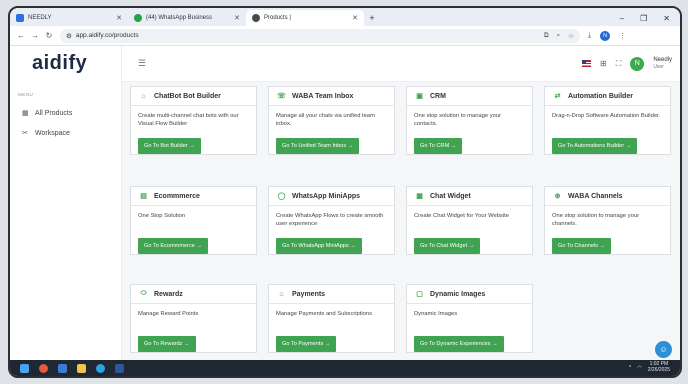 The height and width of the screenshot is (384, 688). I want to click on zoom-icon: ⌕, so click(559, 36).